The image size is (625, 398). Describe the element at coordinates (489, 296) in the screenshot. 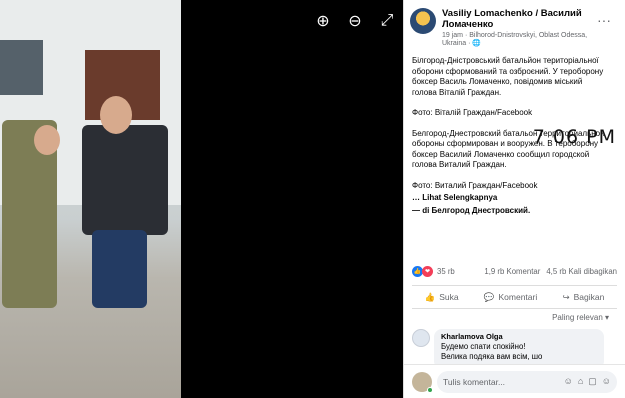

I see `comment-icon: 💬` at that location.